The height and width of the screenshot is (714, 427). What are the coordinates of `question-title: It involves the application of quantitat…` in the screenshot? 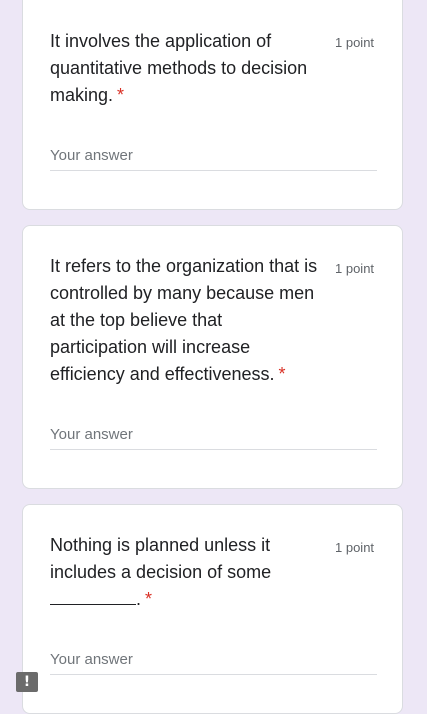 It's located at (184, 68).